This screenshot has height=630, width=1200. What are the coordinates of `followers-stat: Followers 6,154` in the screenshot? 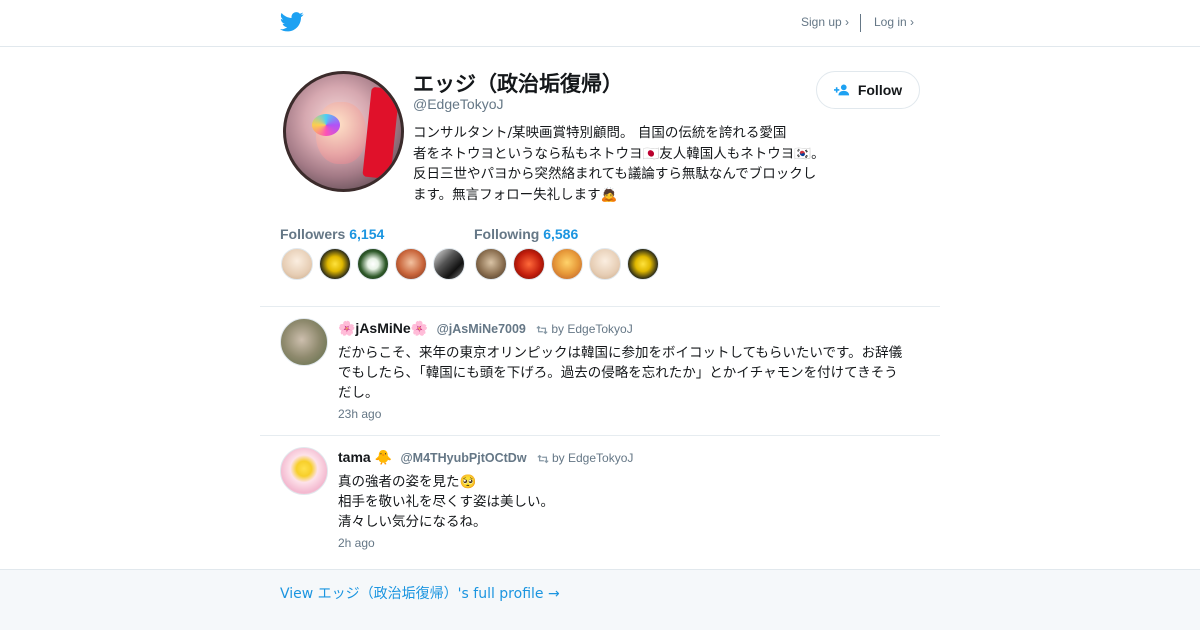 It's located at (332, 234).